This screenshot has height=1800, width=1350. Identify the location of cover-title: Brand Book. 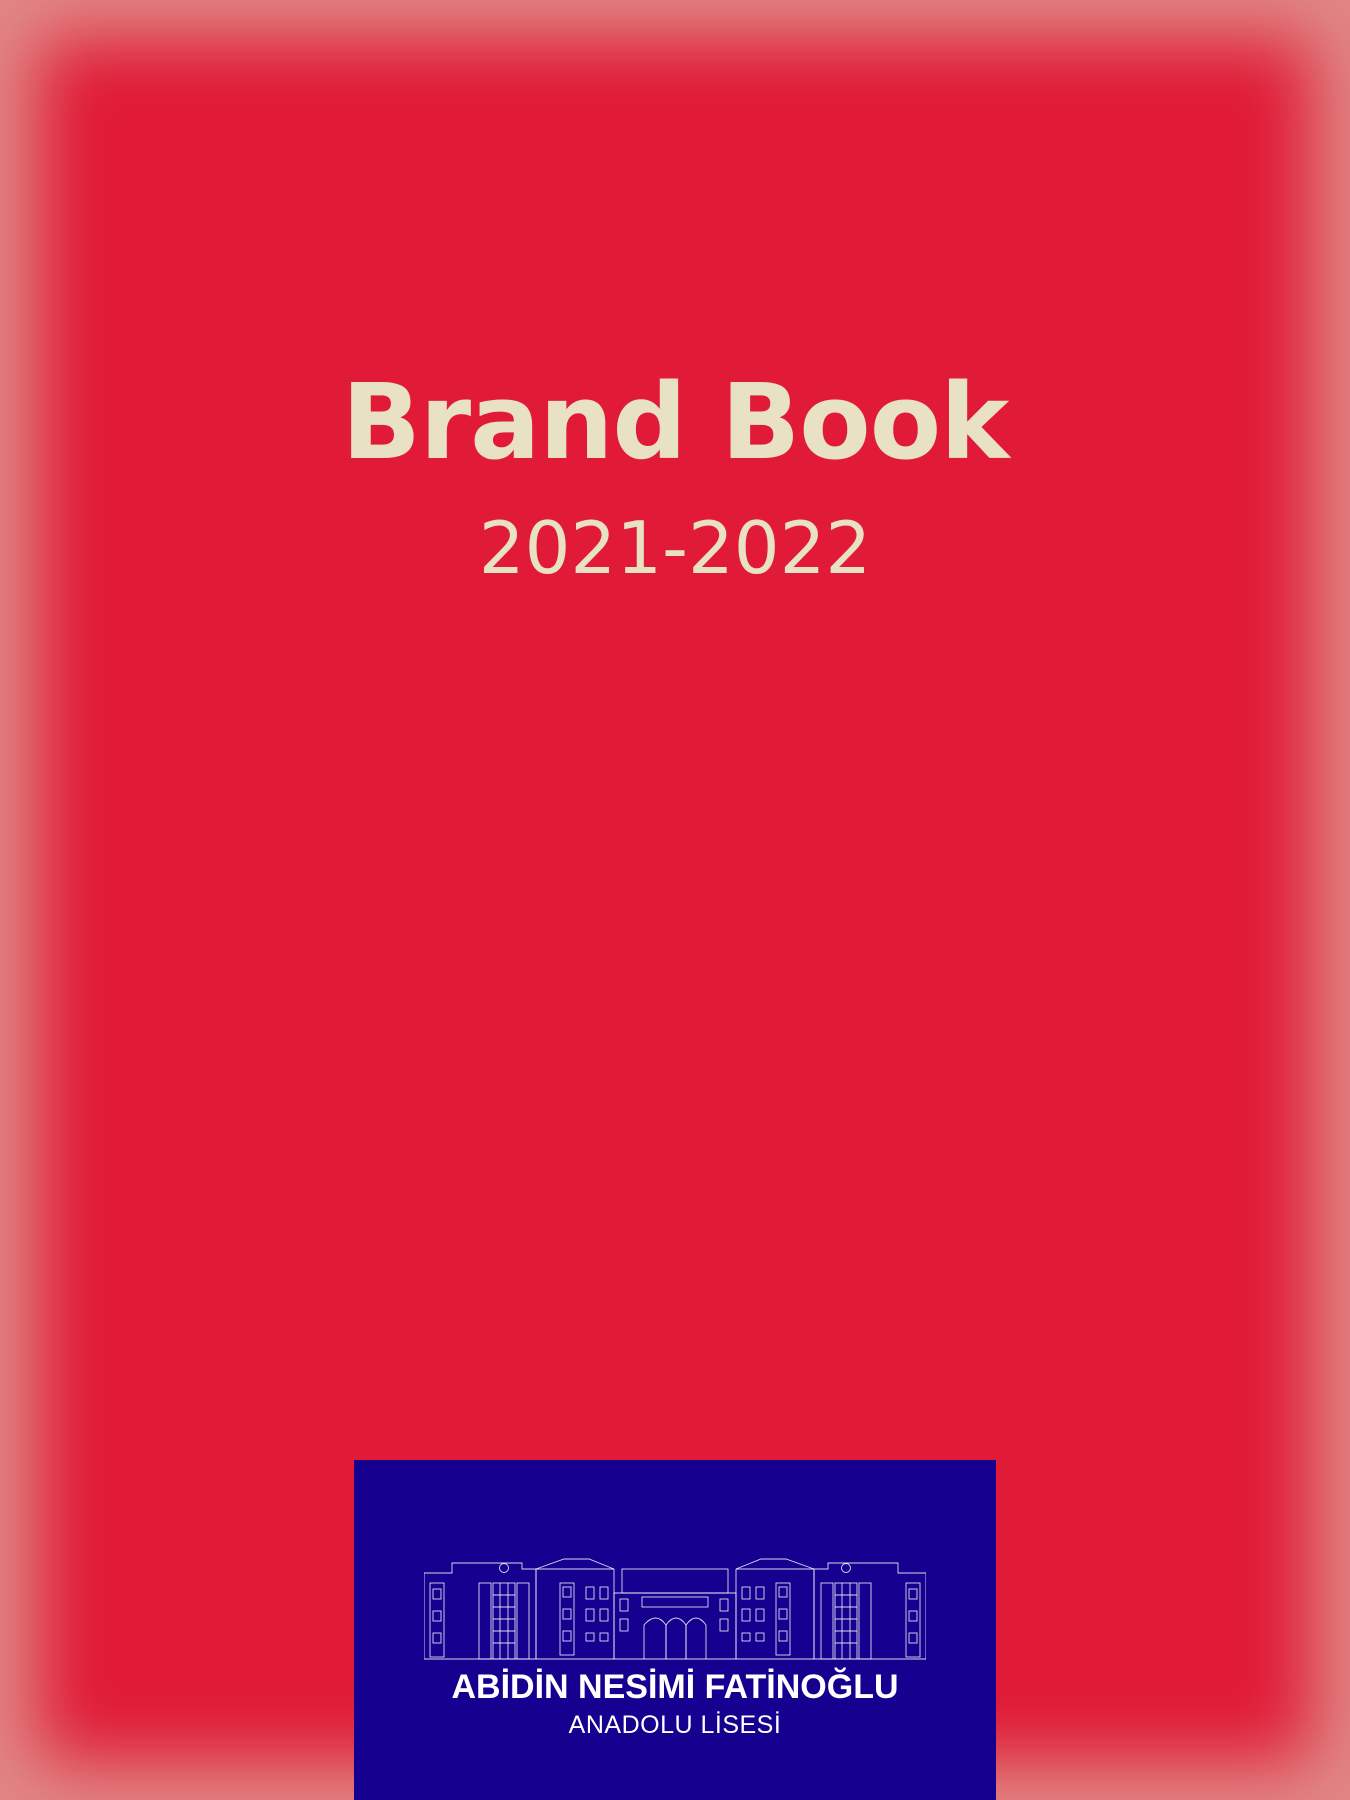
(675, 422).